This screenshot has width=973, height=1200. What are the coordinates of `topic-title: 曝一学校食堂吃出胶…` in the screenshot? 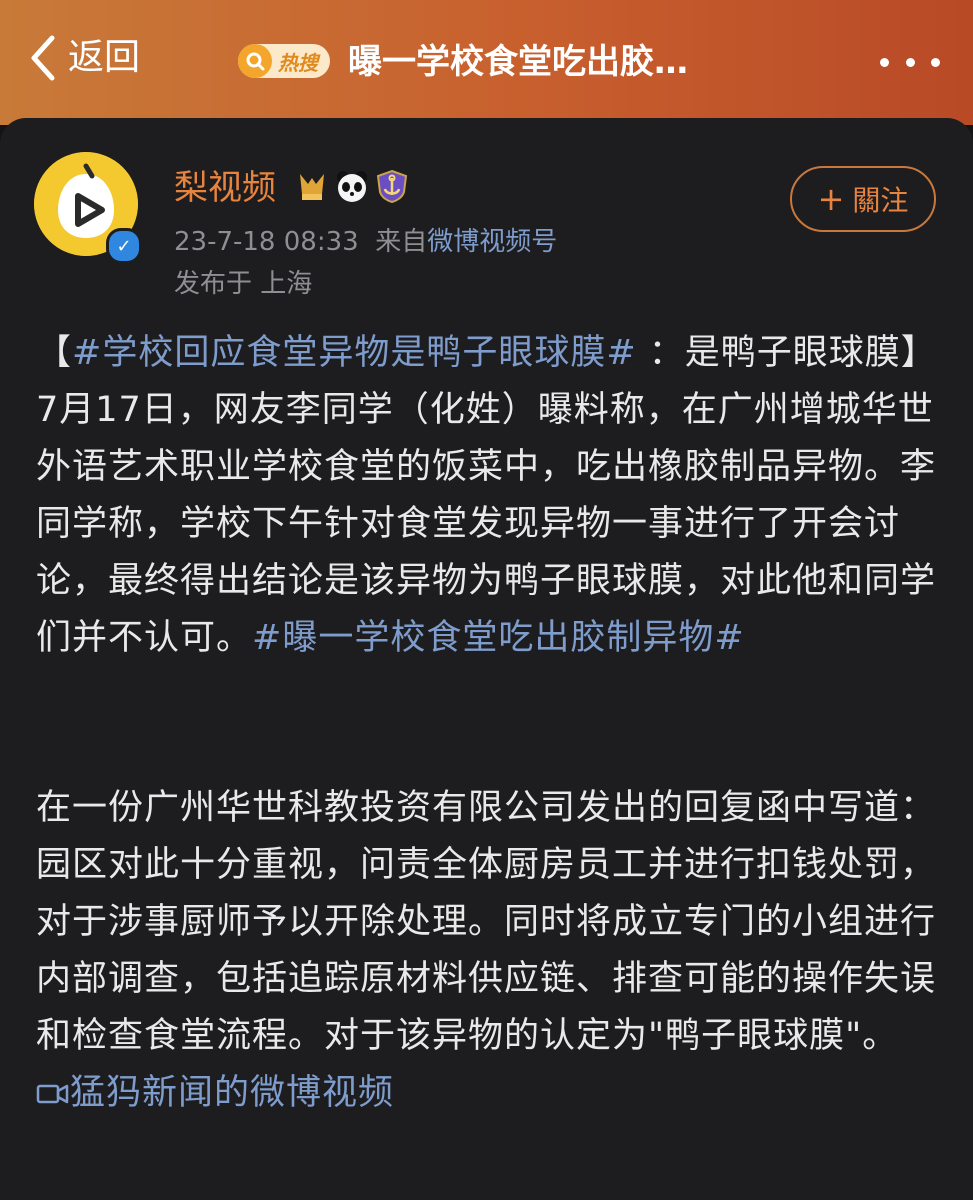 It's located at (518, 62).